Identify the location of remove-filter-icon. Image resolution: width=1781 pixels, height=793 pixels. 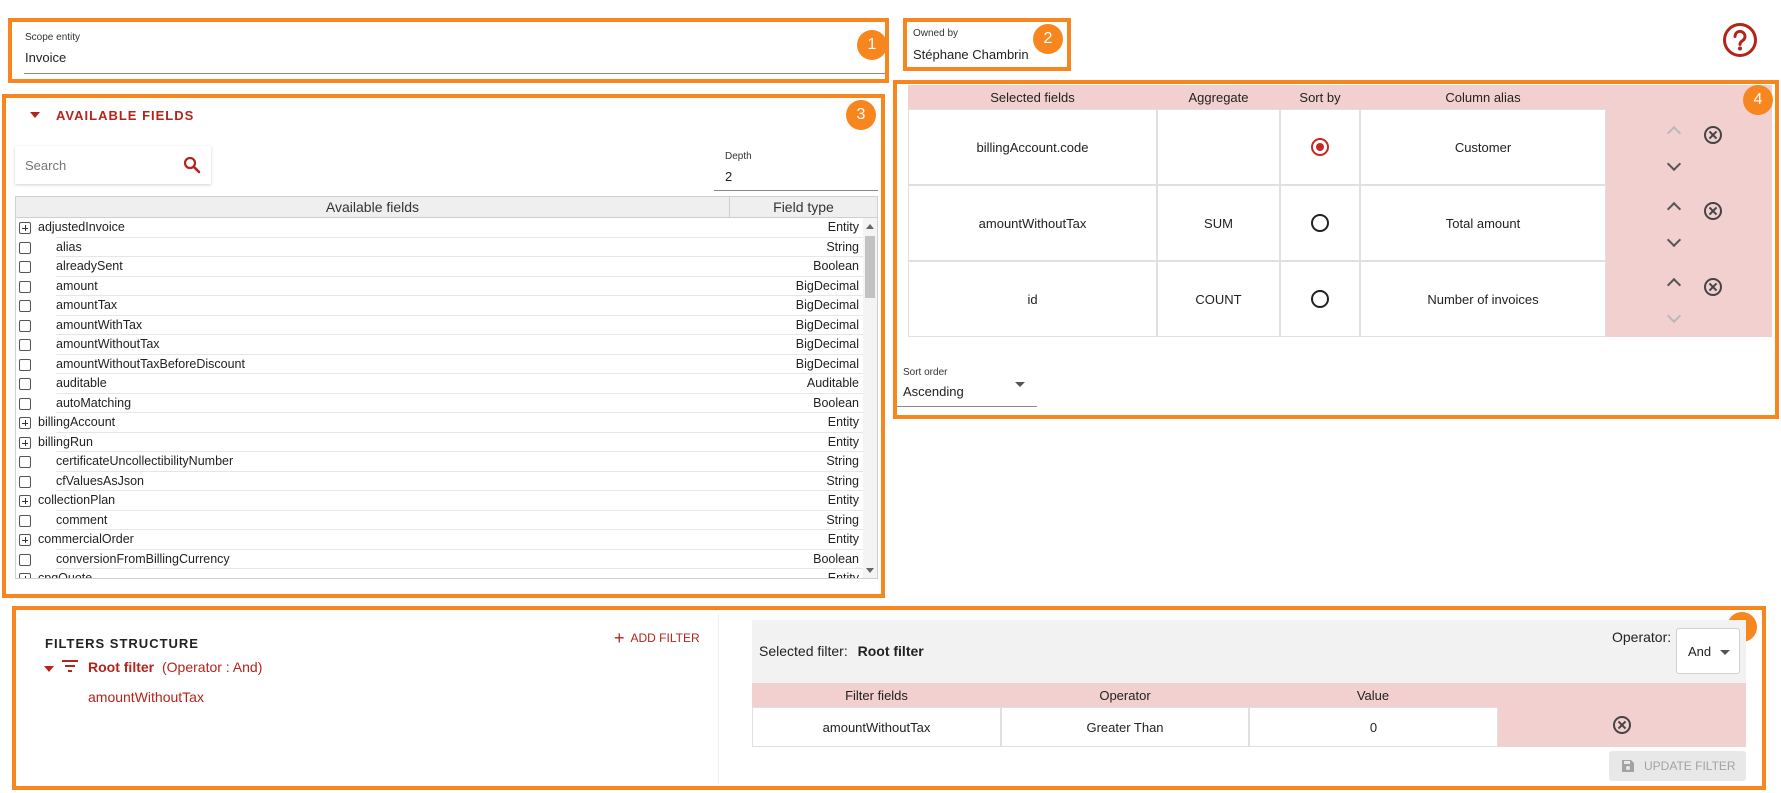
(1622, 725).